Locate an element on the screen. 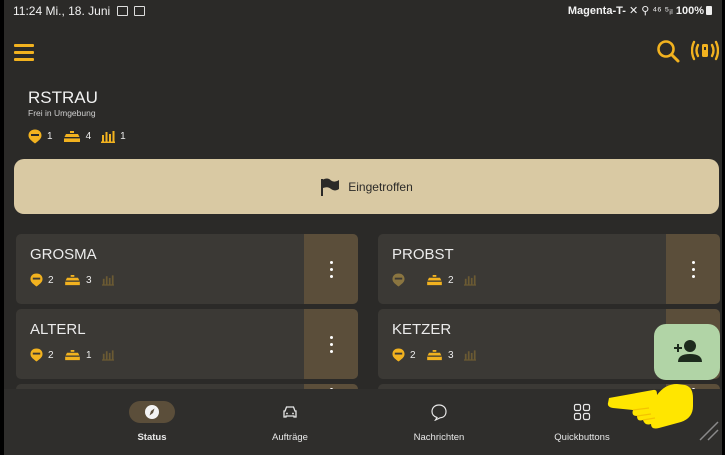 The width and height of the screenshot is (725, 455). hamburger-menu-icon is located at coordinates (24, 45).